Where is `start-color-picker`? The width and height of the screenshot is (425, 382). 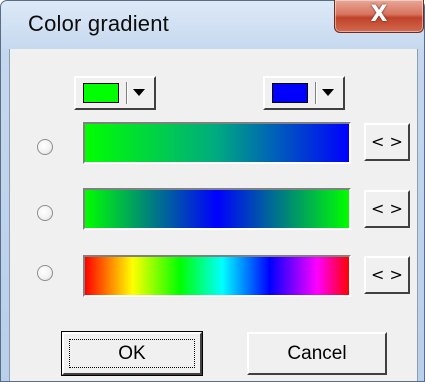 start-color-picker is located at coordinates (115, 93).